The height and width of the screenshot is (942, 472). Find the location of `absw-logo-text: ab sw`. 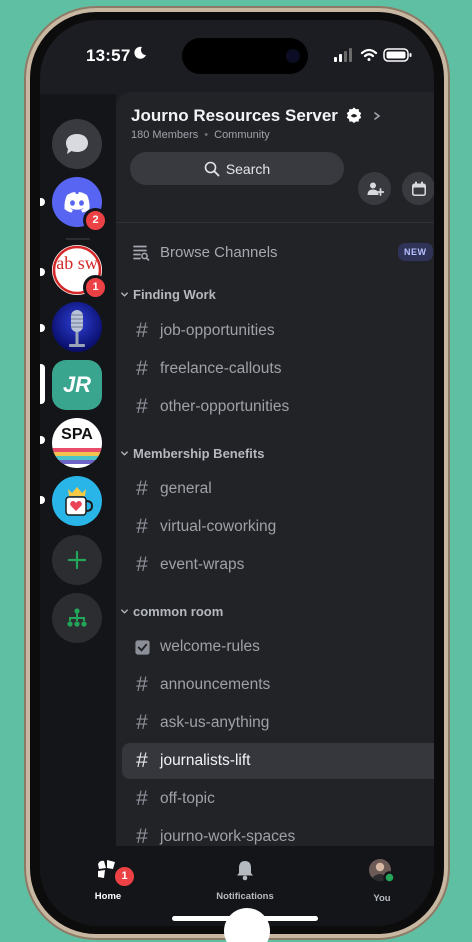

absw-logo-text: ab sw is located at coordinates (77, 263).